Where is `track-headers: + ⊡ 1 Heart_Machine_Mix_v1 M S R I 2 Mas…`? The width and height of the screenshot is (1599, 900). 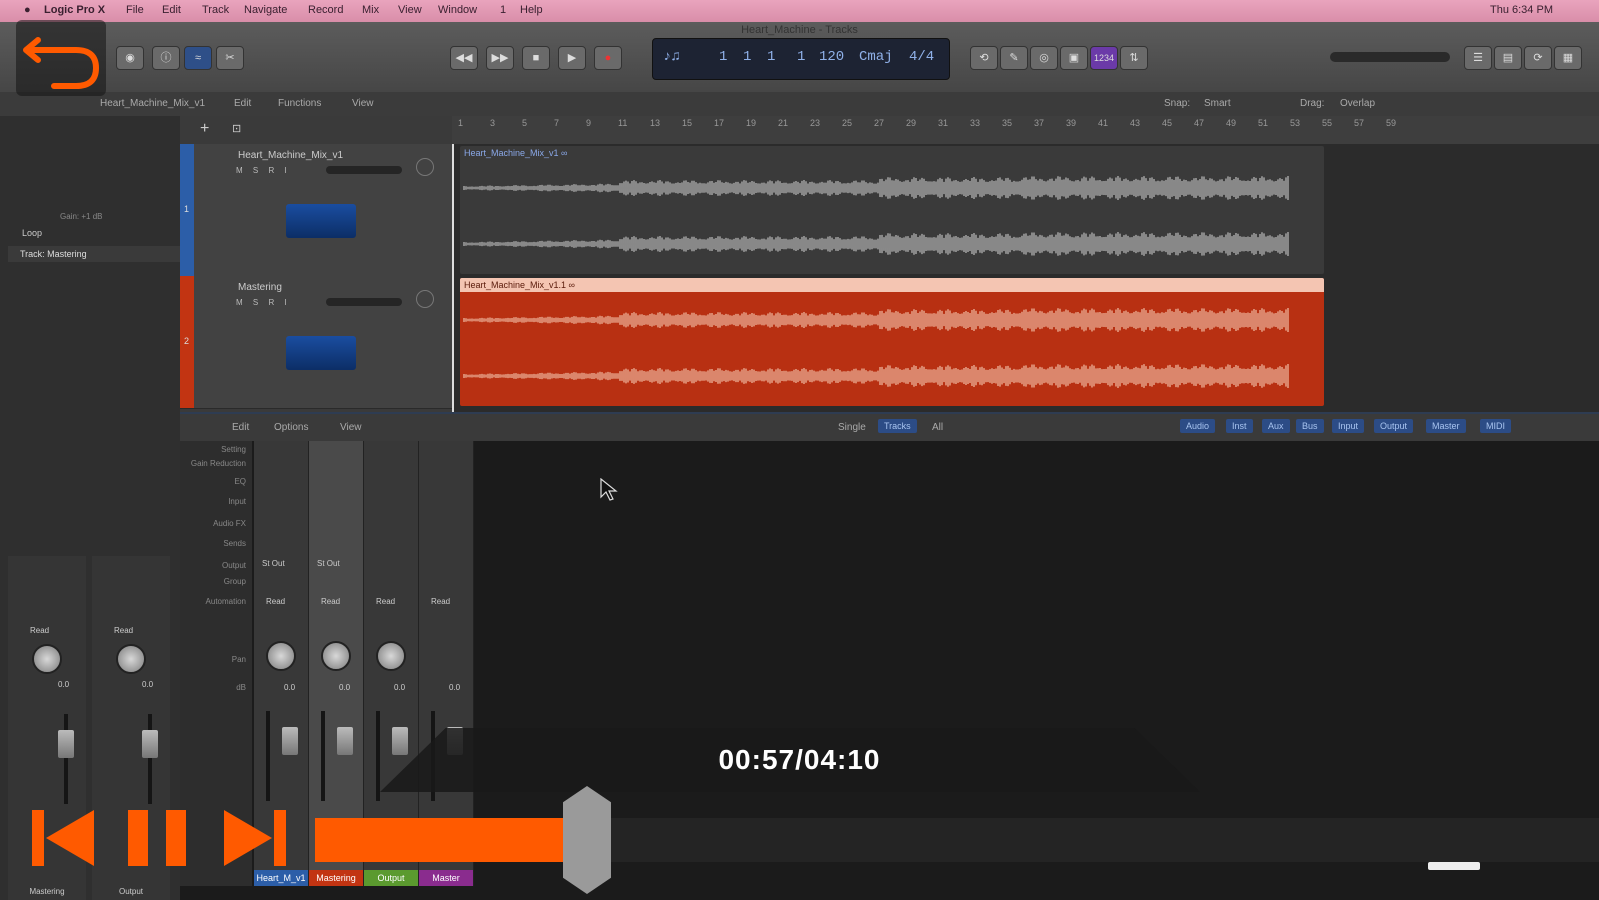 track-headers: + ⊡ 1 Heart_Machine_Mix_v1 M S R I 2 Mas… is located at coordinates (316, 264).